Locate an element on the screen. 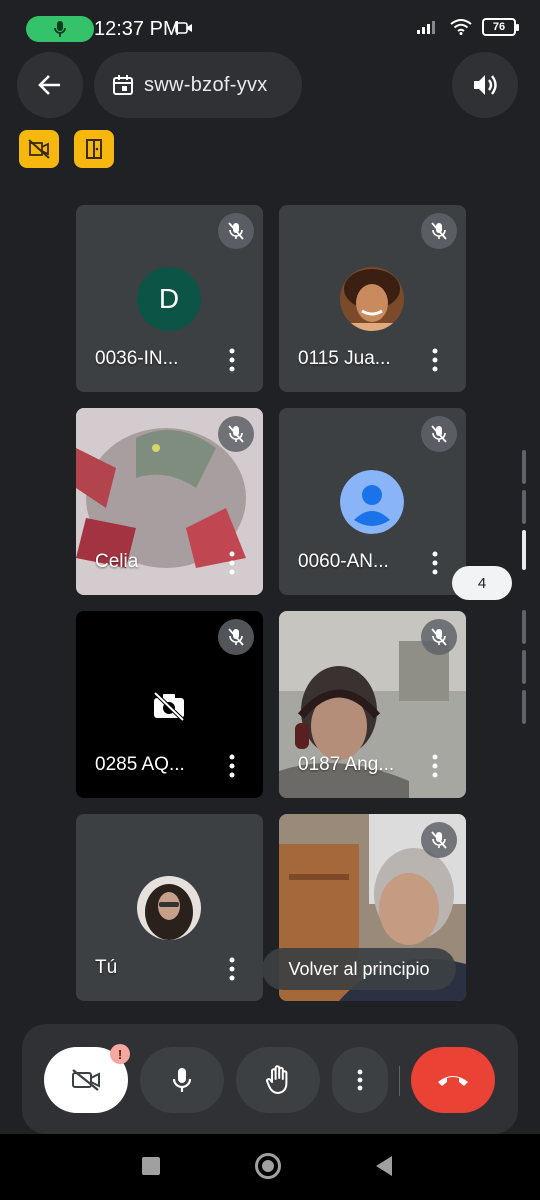 The image size is (540, 1200). host-access-badge is located at coordinates (94, 149).